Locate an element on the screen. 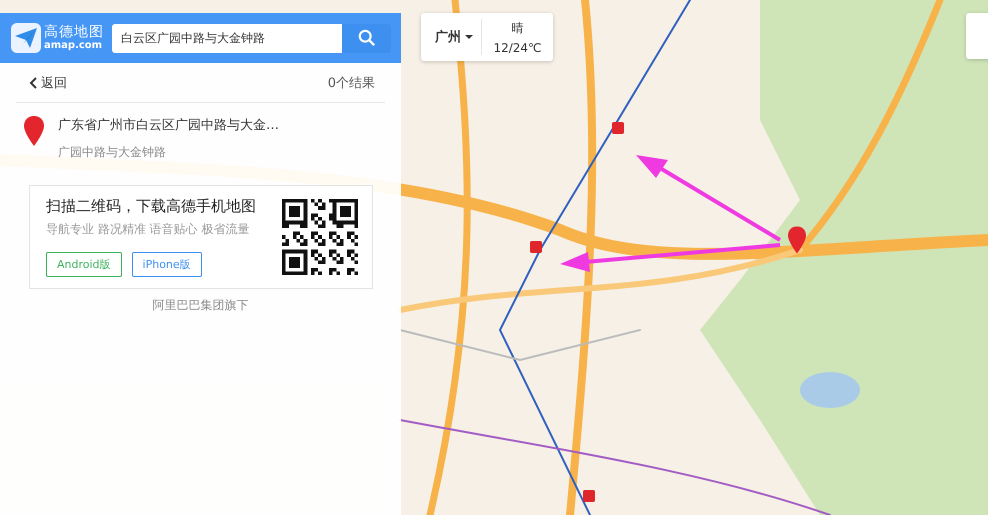  search-icon is located at coordinates (367, 38).